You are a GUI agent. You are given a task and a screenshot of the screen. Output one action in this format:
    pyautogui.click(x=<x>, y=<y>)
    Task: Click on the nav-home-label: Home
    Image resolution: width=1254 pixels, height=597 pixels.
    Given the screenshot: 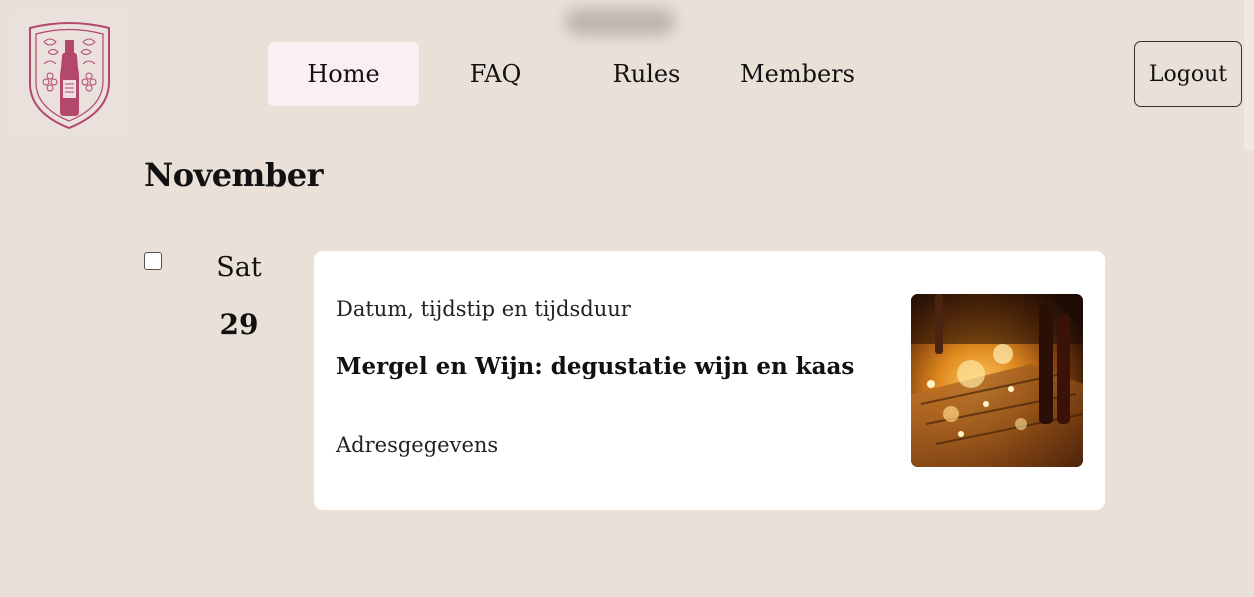 What is the action you would take?
    pyautogui.click(x=343, y=74)
    